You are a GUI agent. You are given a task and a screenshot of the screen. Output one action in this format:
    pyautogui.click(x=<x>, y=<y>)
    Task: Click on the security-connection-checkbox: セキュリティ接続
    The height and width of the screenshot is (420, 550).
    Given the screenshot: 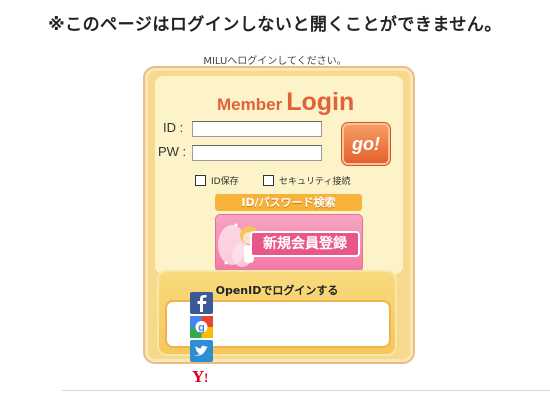 What is the action you would take?
    pyautogui.click(x=306, y=180)
    